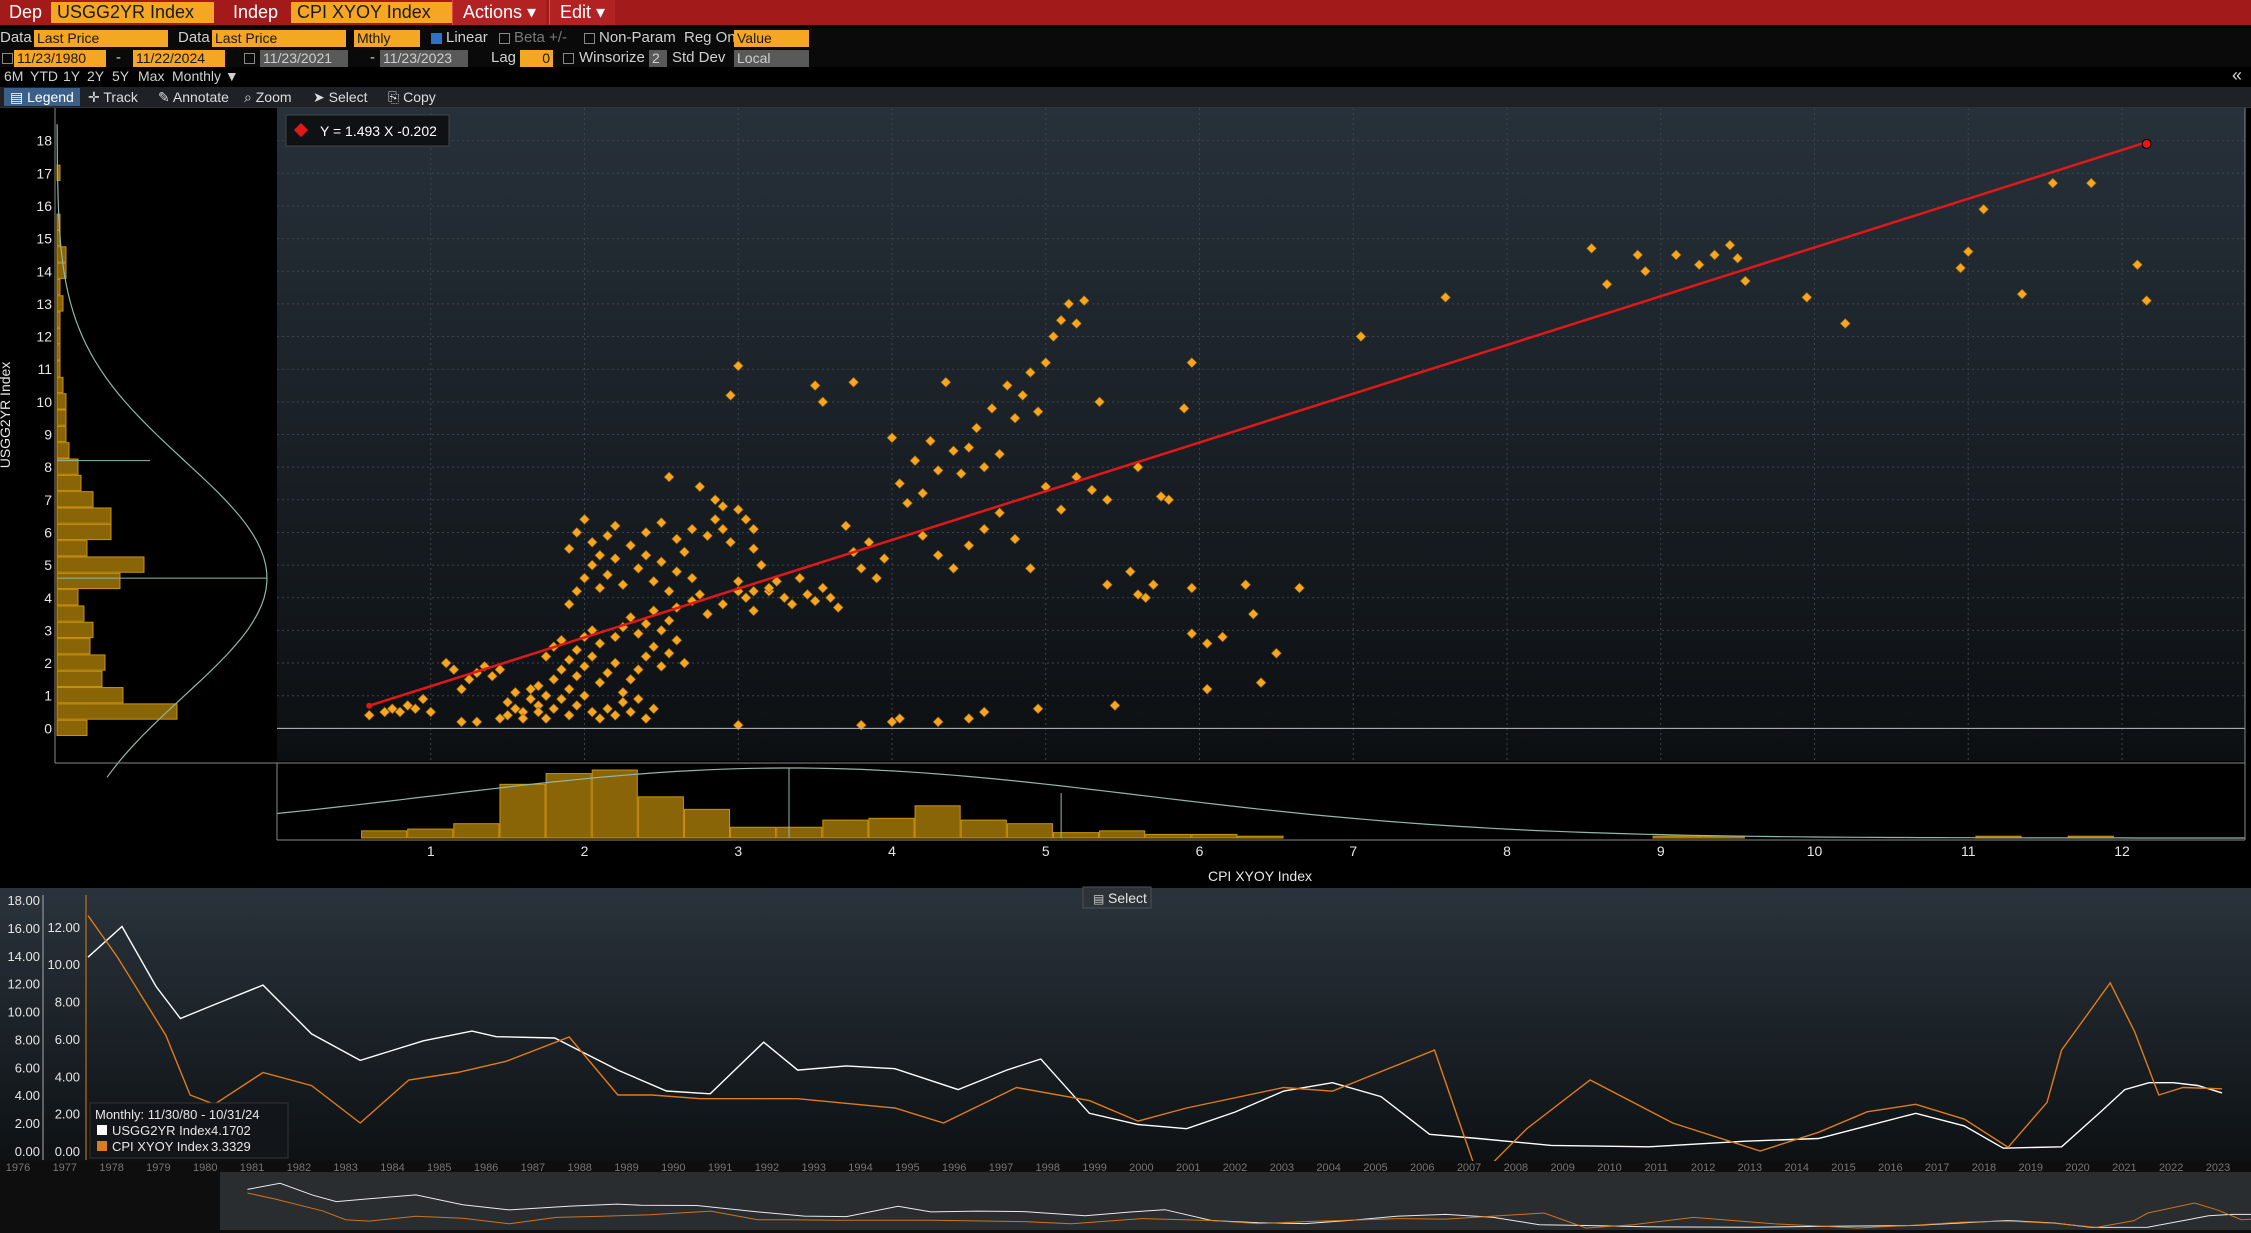 The image size is (2251, 1233). What do you see at coordinates (177, 1114) in the screenshot?
I see `legend-title: Monthly: 11/30/80 - 10/31/24` at bounding box center [177, 1114].